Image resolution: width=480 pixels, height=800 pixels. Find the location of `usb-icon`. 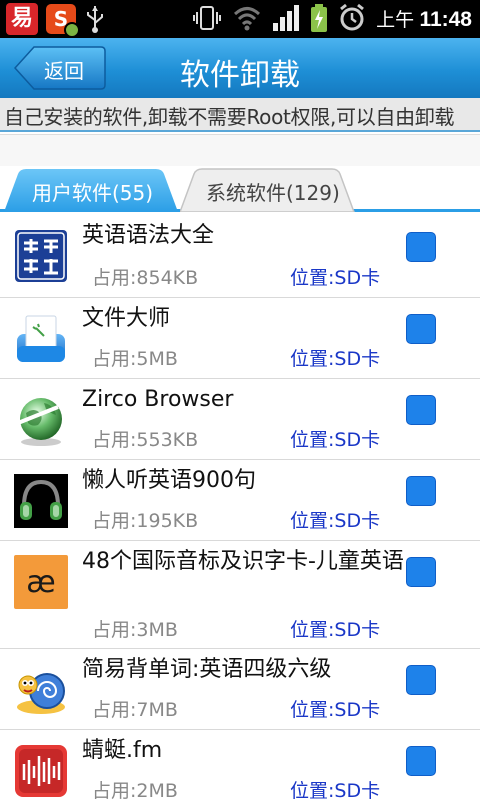

usb-icon is located at coordinates (95, 19).